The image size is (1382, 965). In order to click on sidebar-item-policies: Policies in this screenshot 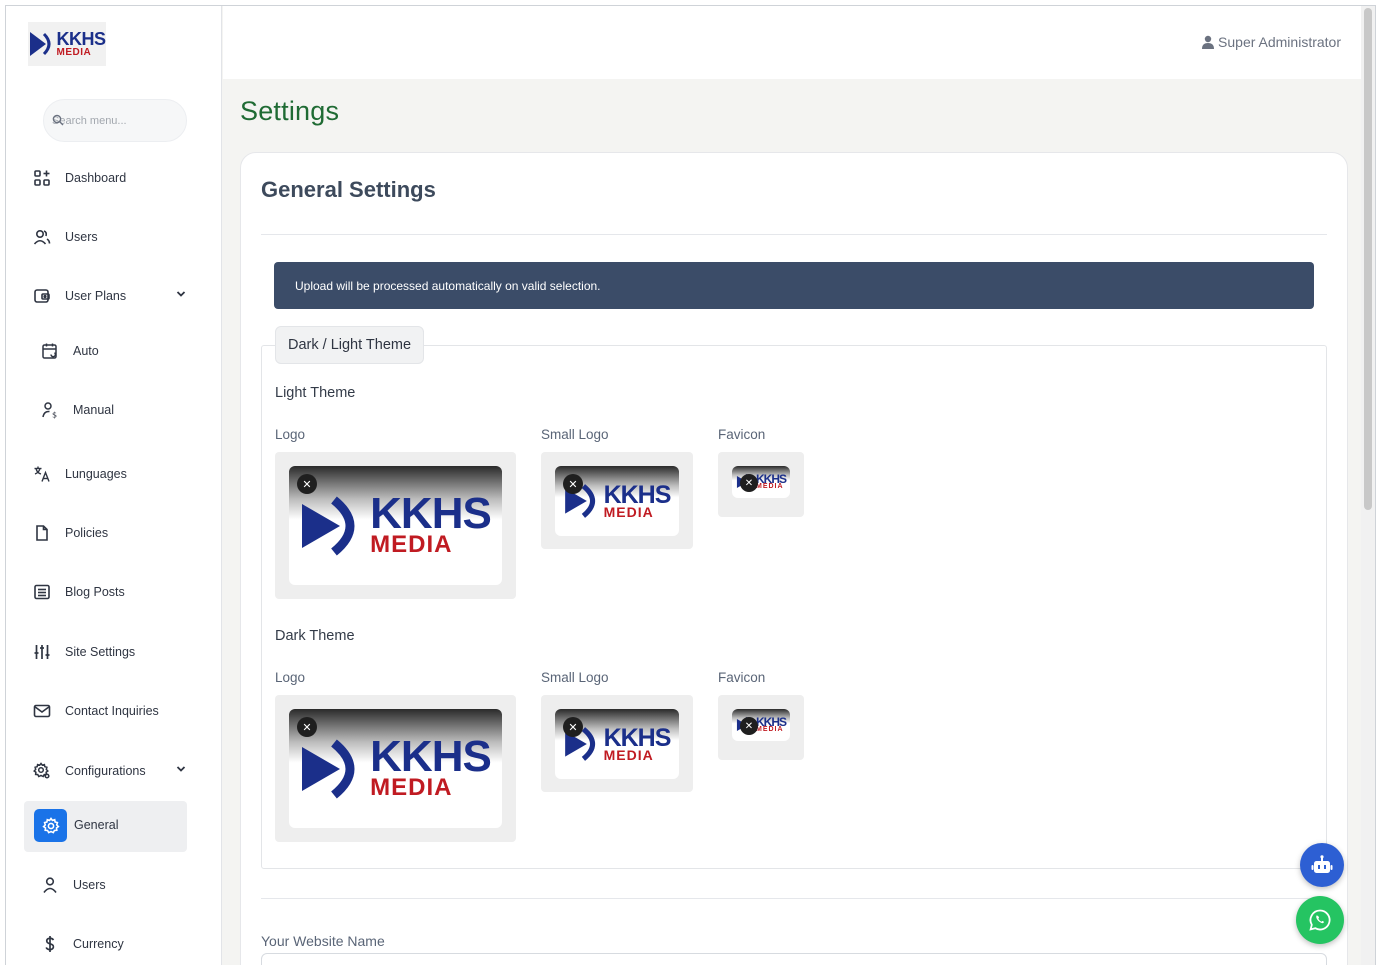, I will do `click(112, 533)`.